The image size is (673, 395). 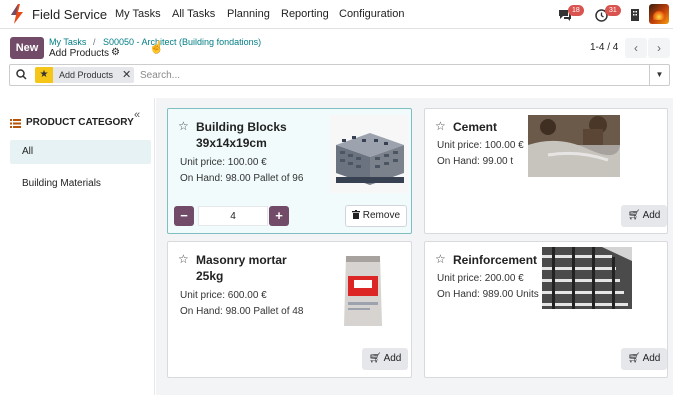 I want to click on activity-button: 31, so click(x=608, y=14).